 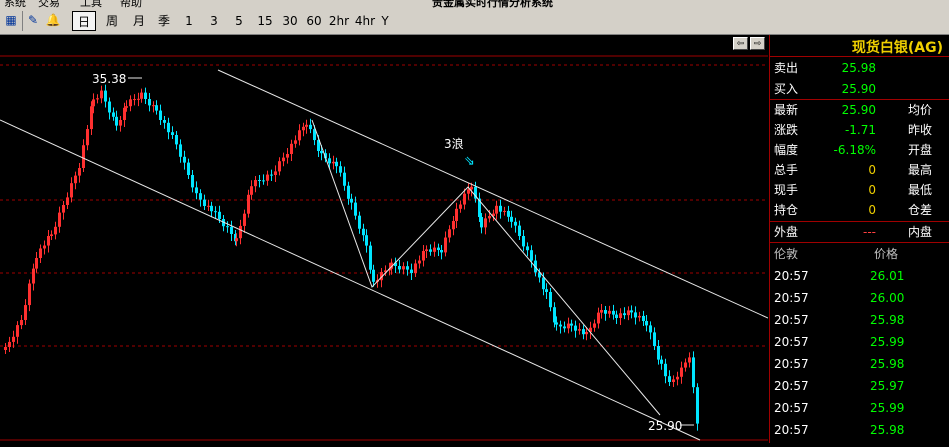 What do you see at coordinates (49, 4) in the screenshot?
I see `menu-item-trade: 交易` at bounding box center [49, 4].